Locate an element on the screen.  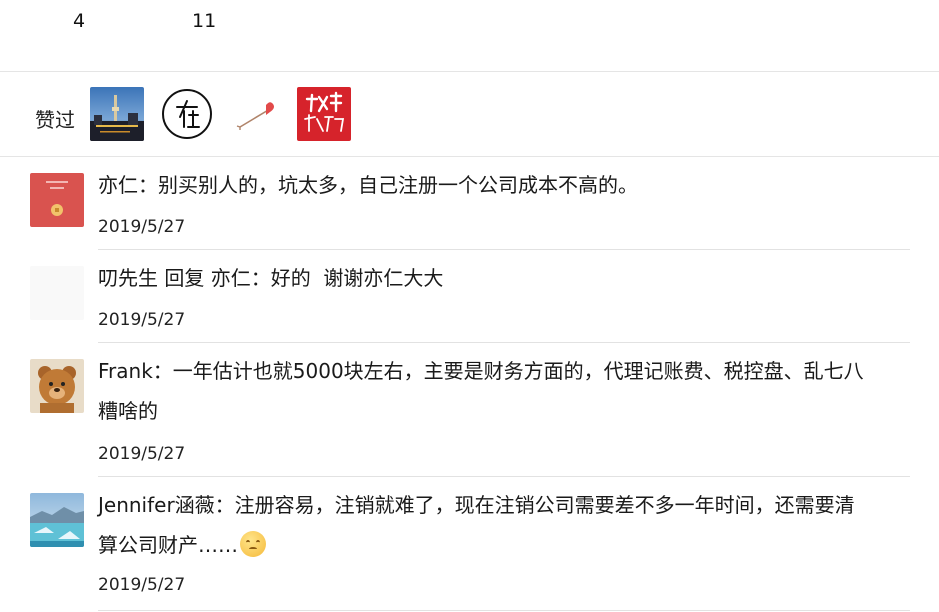
teddy-bear-avatar-icon is located at coordinates (57, 386).